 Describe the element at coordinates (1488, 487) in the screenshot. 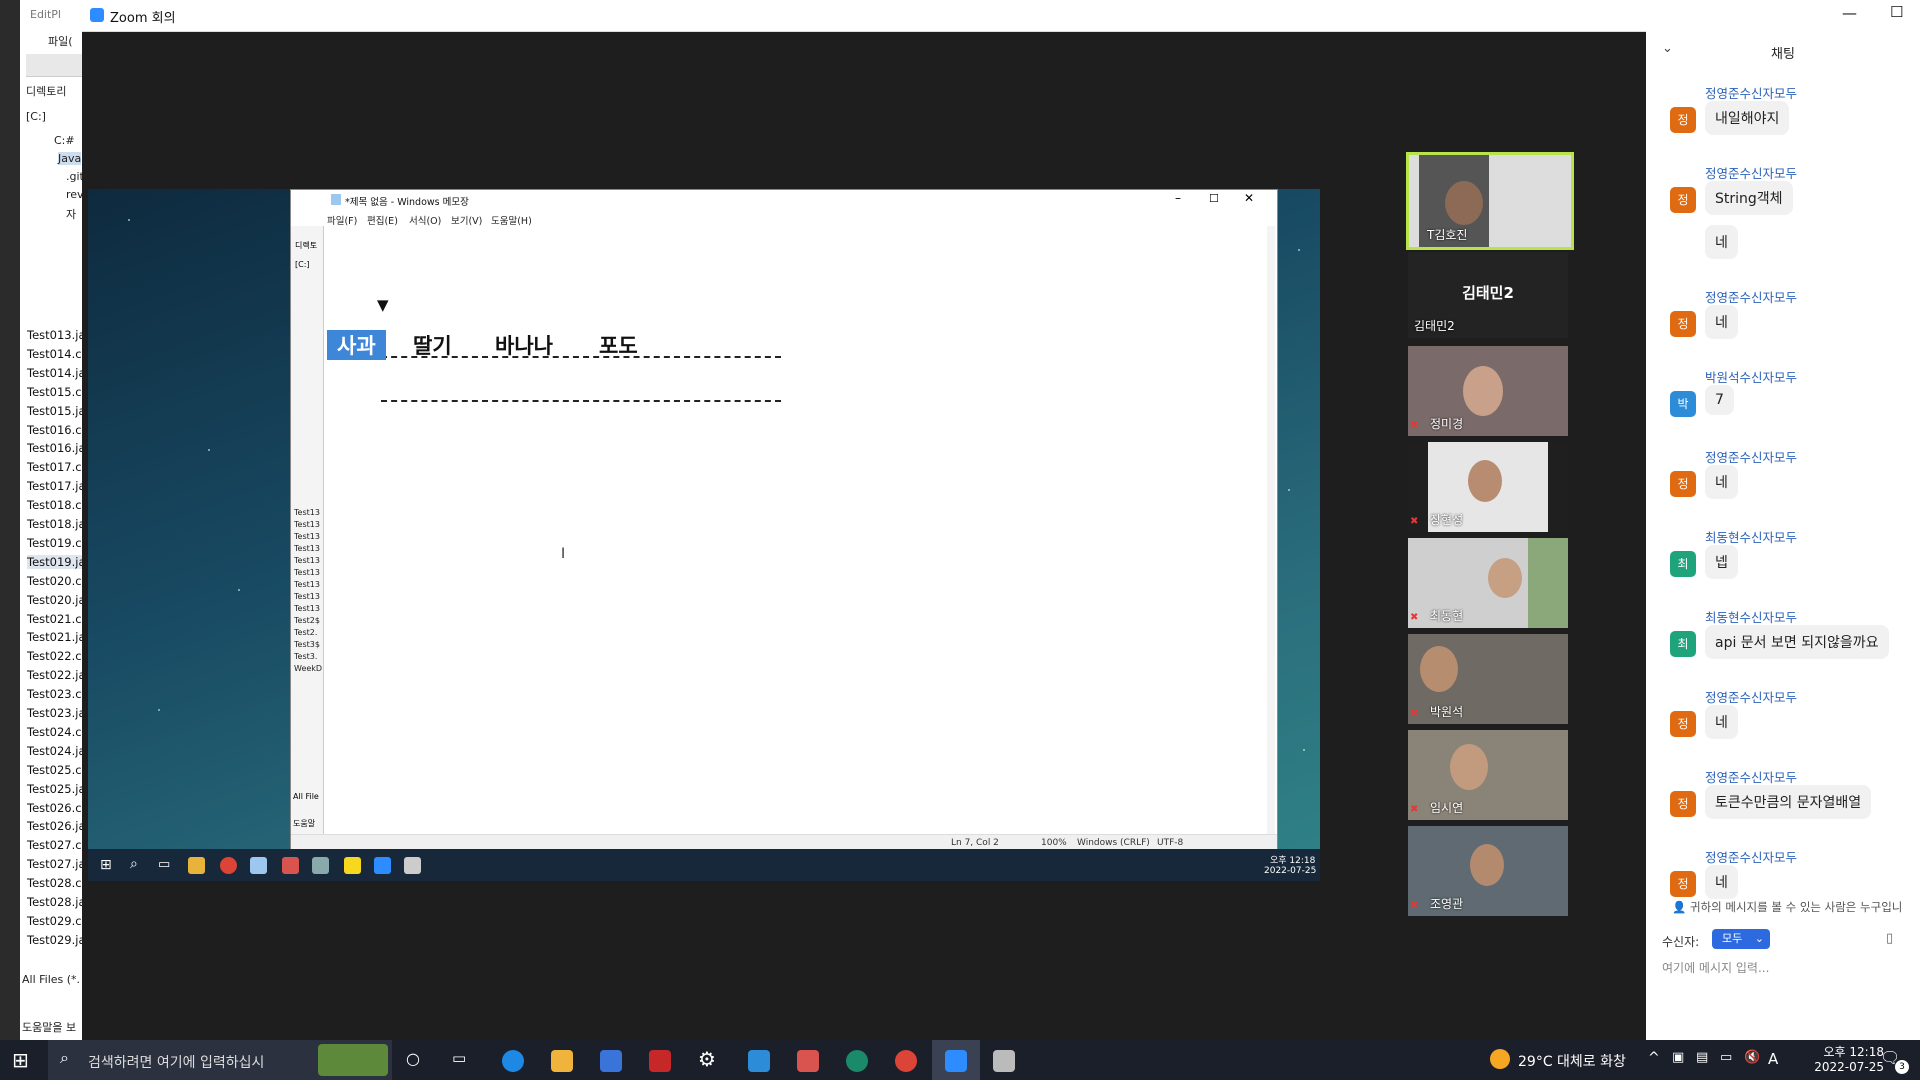

I see `participant-tile: ✖ 장현성` at that location.